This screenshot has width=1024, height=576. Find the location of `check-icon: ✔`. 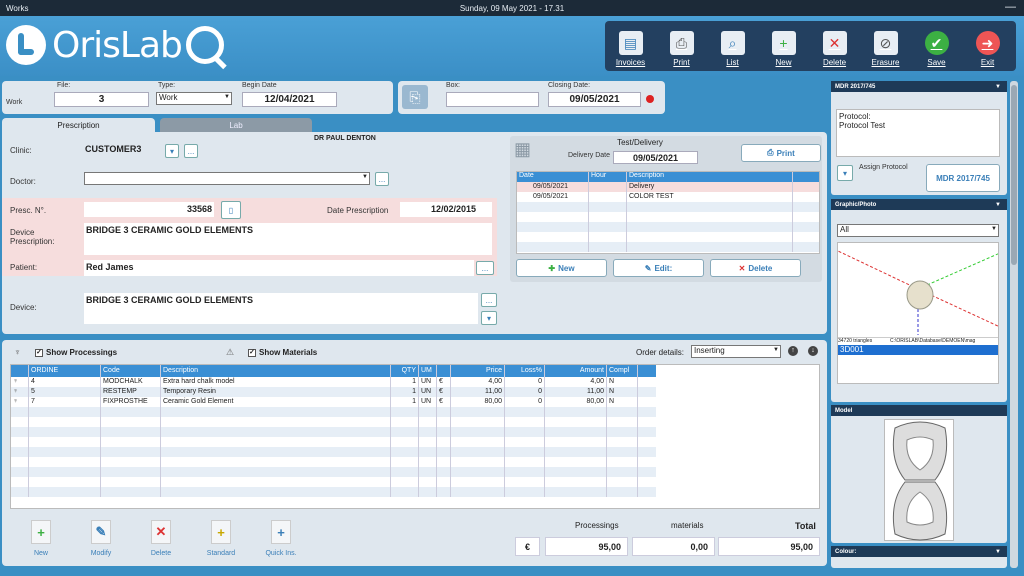

check-icon: ✔ is located at coordinates (936, 43).